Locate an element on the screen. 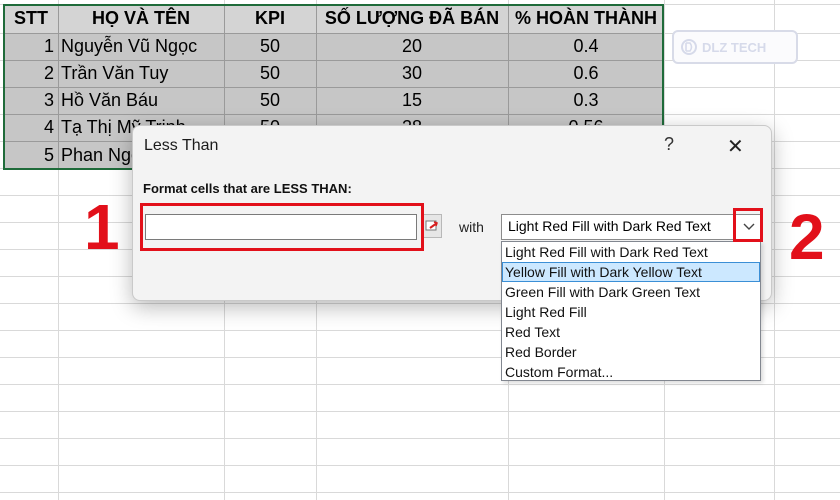  highlight-box-dropdown is located at coordinates (748, 225).